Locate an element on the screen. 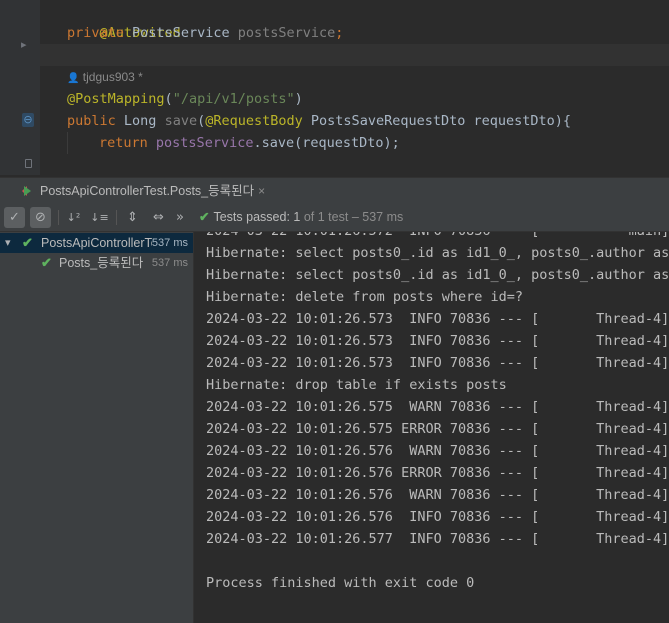  status-total: of 1 test is located at coordinates (326, 217).